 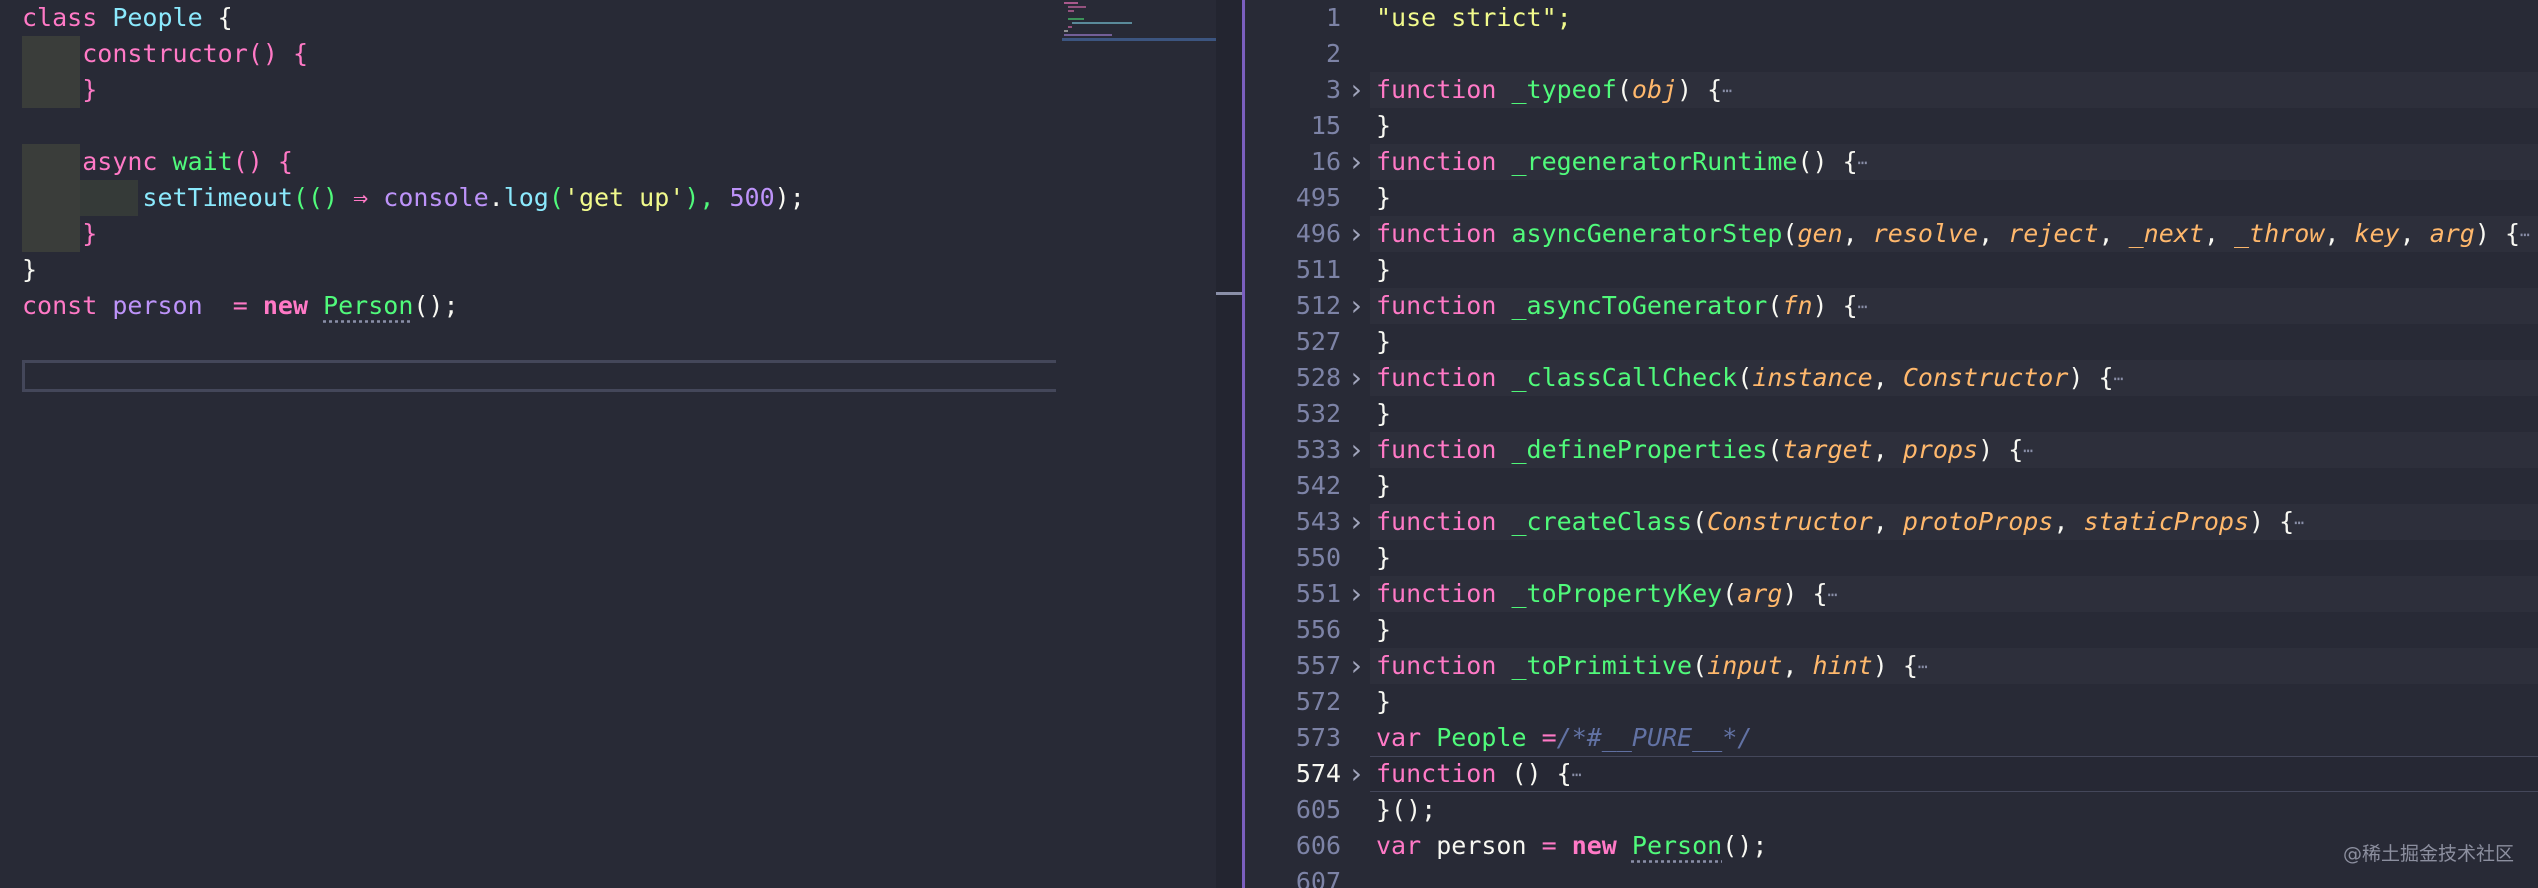 What do you see at coordinates (1333, 17) in the screenshot?
I see `line-number: 1` at bounding box center [1333, 17].